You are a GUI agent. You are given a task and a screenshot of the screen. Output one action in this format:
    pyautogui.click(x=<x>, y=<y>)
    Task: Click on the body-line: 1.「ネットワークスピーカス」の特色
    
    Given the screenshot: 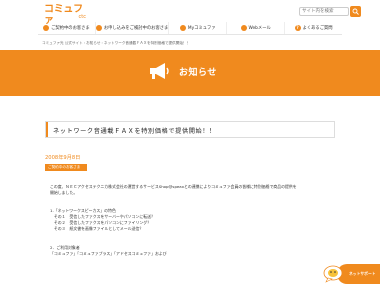 What is the action you would take?
    pyautogui.click(x=83, y=210)
    